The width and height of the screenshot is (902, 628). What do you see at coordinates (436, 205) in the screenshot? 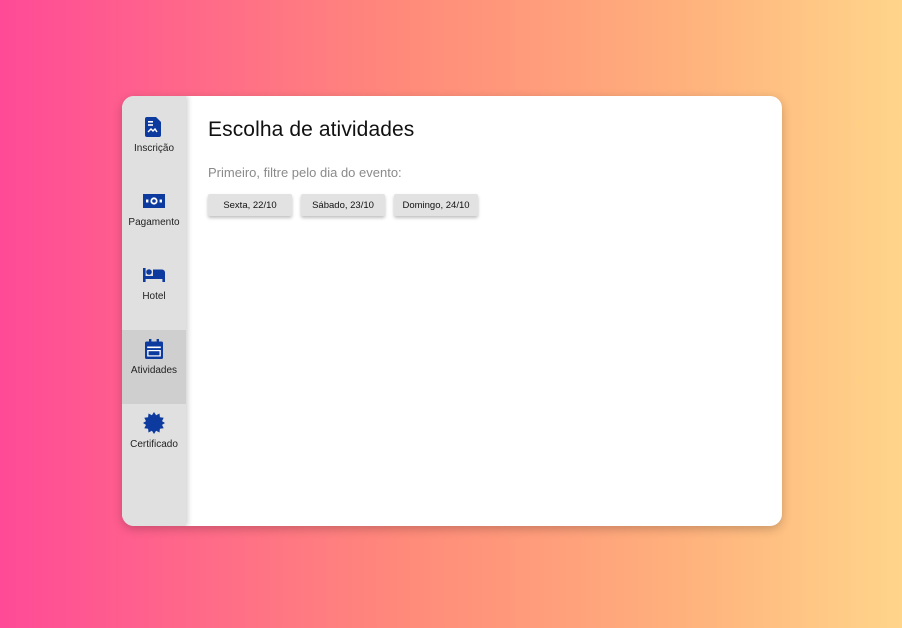
I see `day-button-sunday: Domingo, 24/10` at bounding box center [436, 205].